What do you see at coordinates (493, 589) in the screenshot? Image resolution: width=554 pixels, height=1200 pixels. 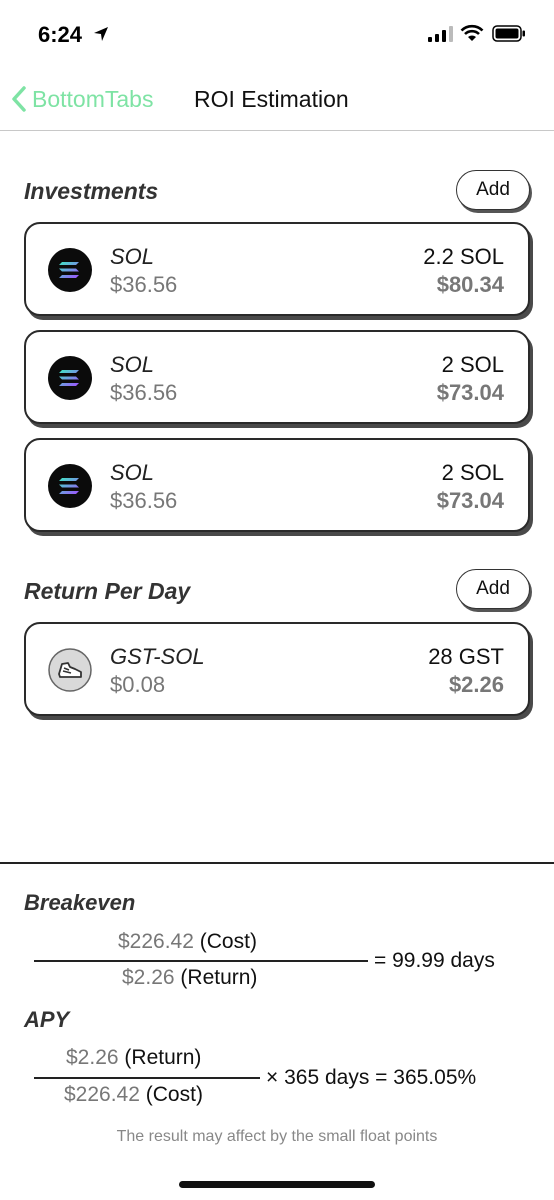 I see `add-return-button: Add` at bounding box center [493, 589].